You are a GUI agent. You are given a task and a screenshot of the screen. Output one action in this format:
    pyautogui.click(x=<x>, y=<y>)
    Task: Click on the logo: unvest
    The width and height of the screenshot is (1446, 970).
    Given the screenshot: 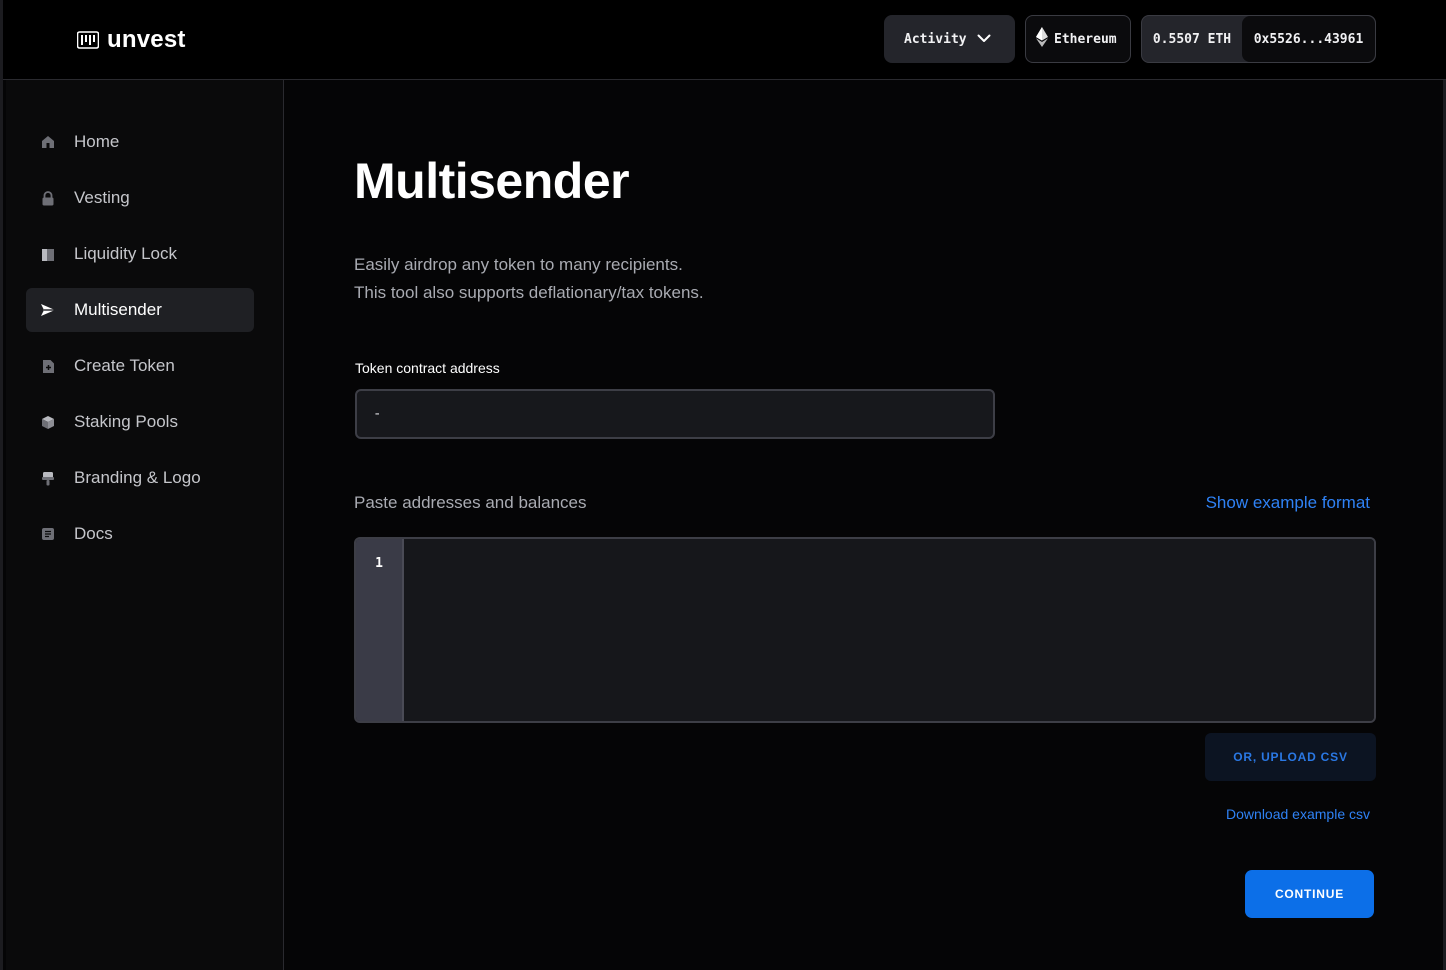 What is the action you would take?
    pyautogui.click(x=131, y=40)
    